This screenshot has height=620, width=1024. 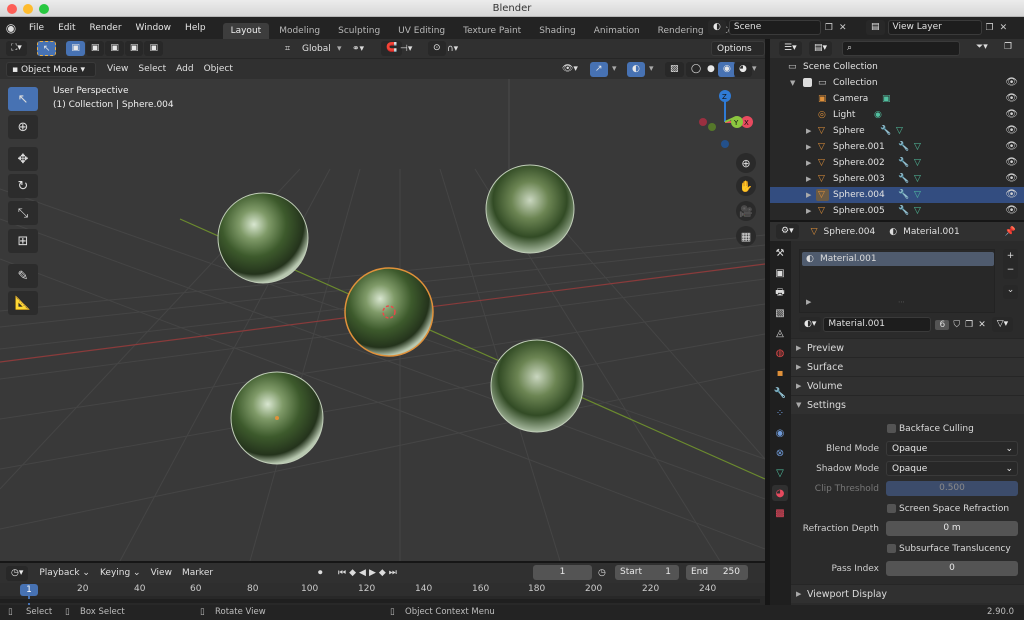 I want to click on tree-row-sphere: ▶ ▽ Sphere 🔧 ▽ 👁, so click(x=897, y=131).